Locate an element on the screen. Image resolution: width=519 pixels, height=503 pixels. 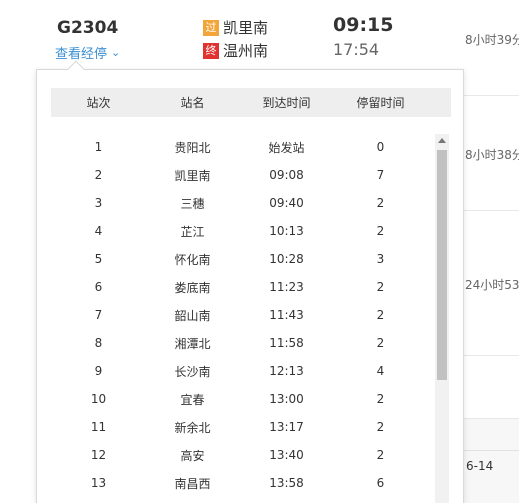
arrive-time: 13:40 is located at coordinates (286, 455).